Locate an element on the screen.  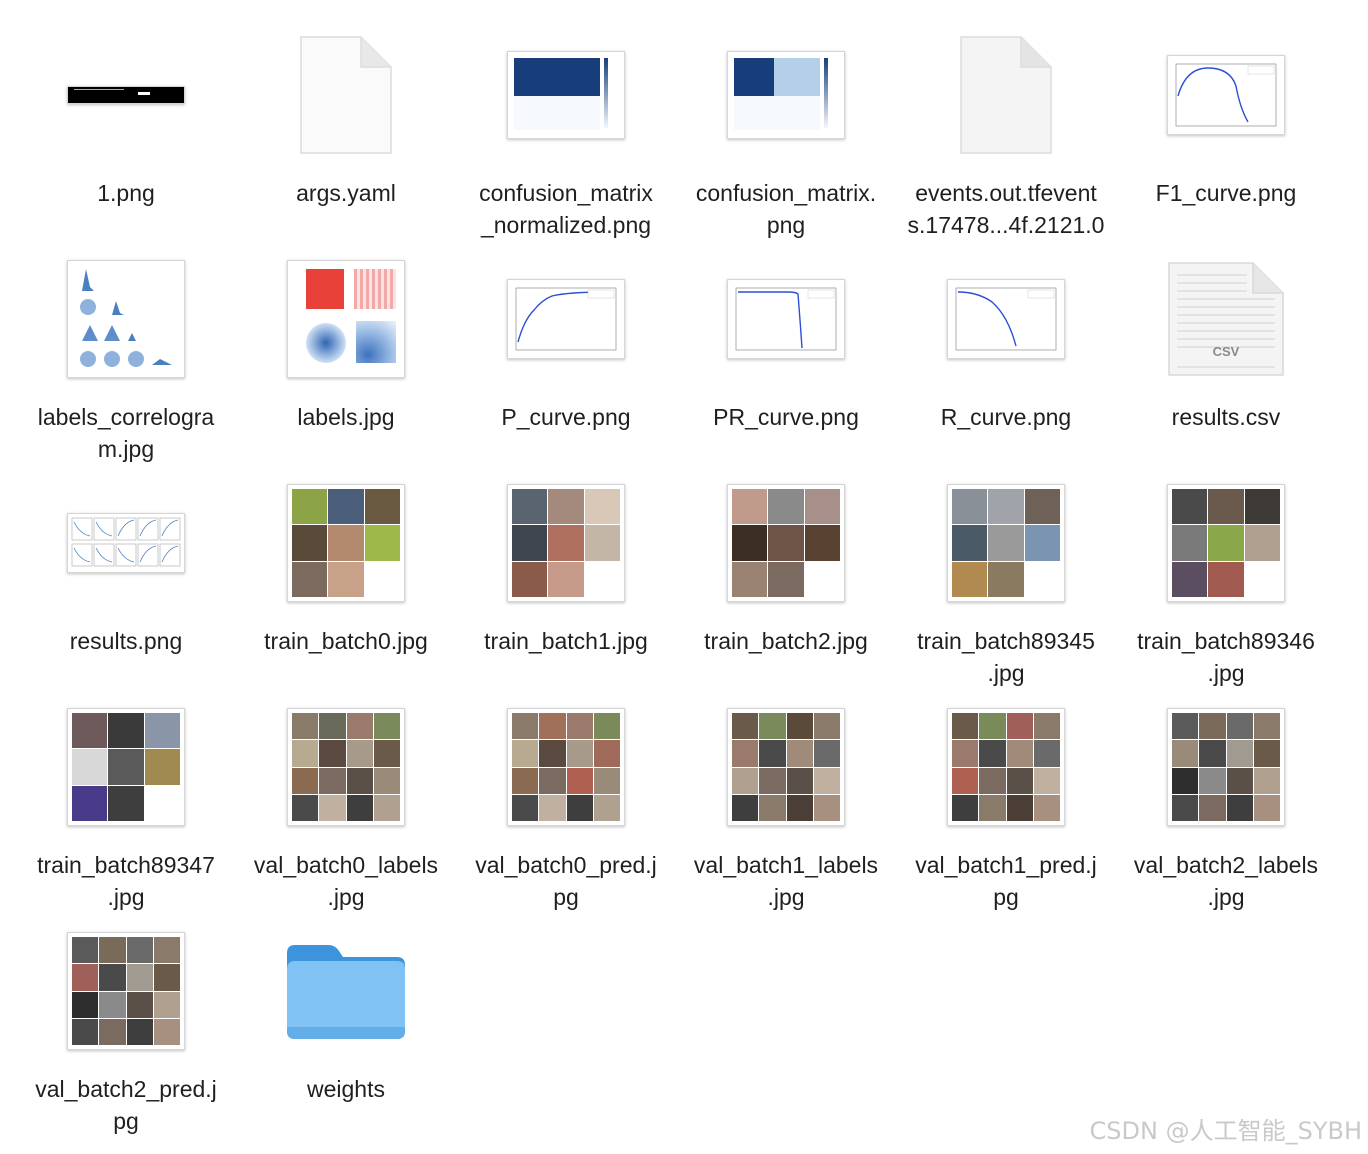
file-item: events.out.tfevent s.17478...4f.2121.0 is located at coordinates (1006, 132).